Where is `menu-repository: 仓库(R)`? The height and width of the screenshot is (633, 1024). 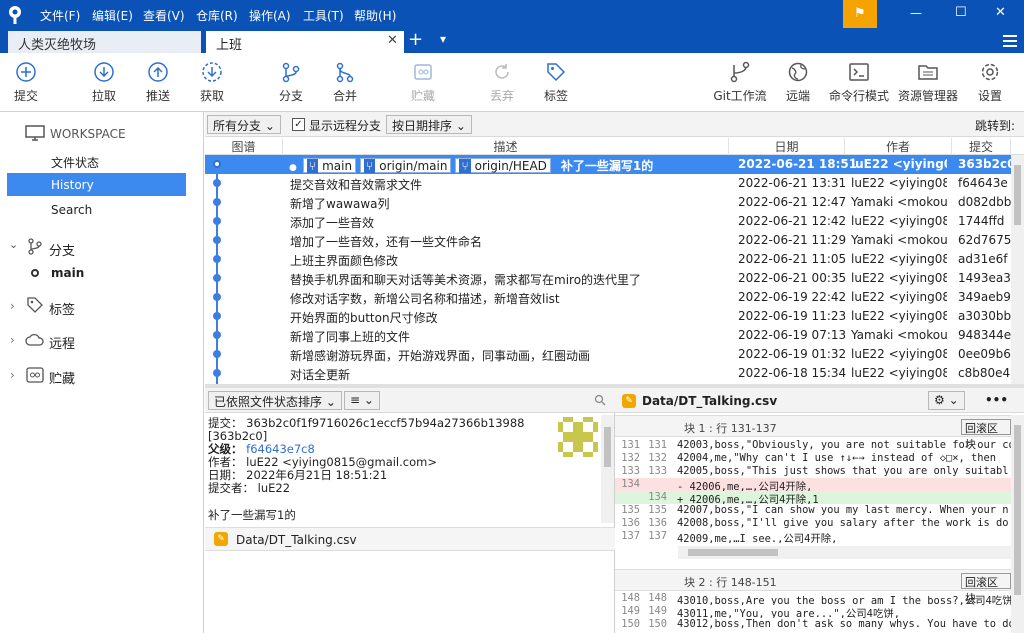 menu-repository: 仓库(R) is located at coordinates (217, 15).